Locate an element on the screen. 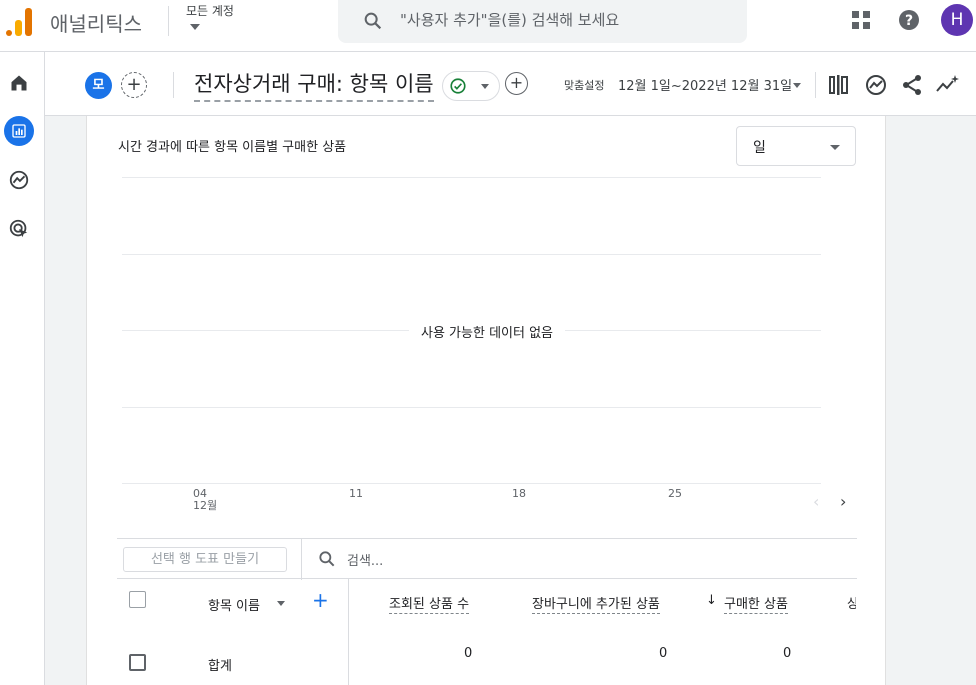  apps-grid-icon is located at coordinates (861, 20).